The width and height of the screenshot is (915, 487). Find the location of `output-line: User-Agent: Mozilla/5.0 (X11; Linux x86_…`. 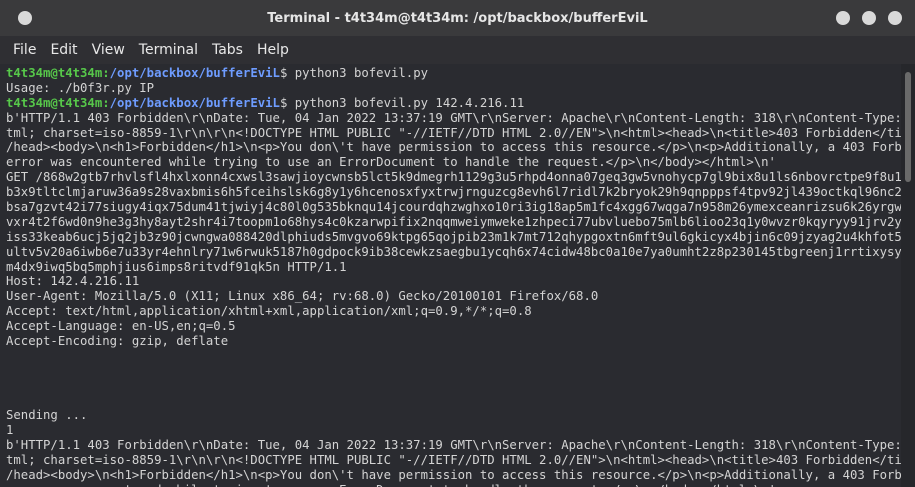

output-line: User-Agent: Mozilla/5.0 (X11; Linux x86_… is located at coordinates (302, 296).